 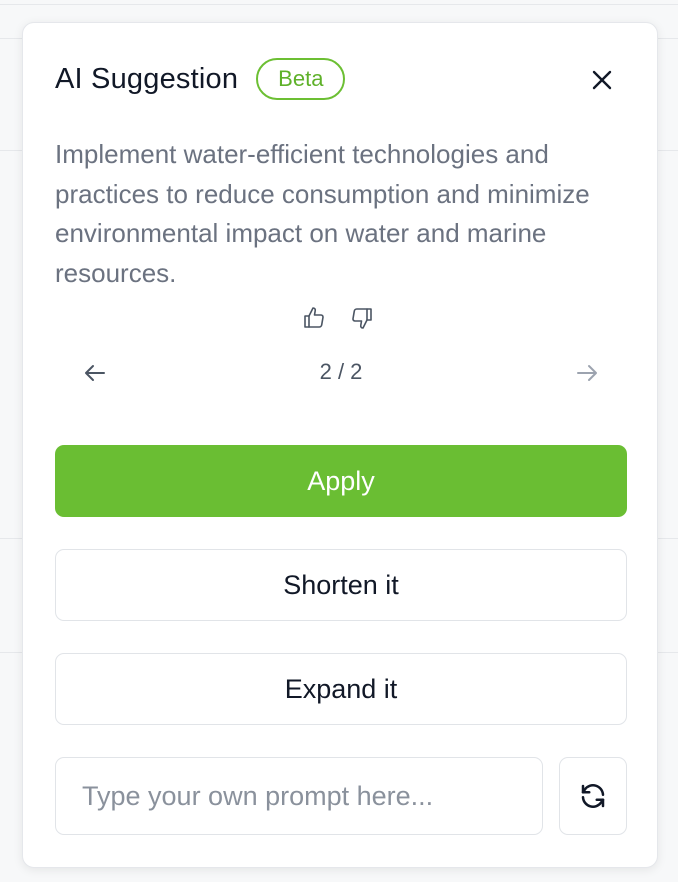 What do you see at coordinates (147, 78) in the screenshot?
I see `panel-title: AI Suggestion` at bounding box center [147, 78].